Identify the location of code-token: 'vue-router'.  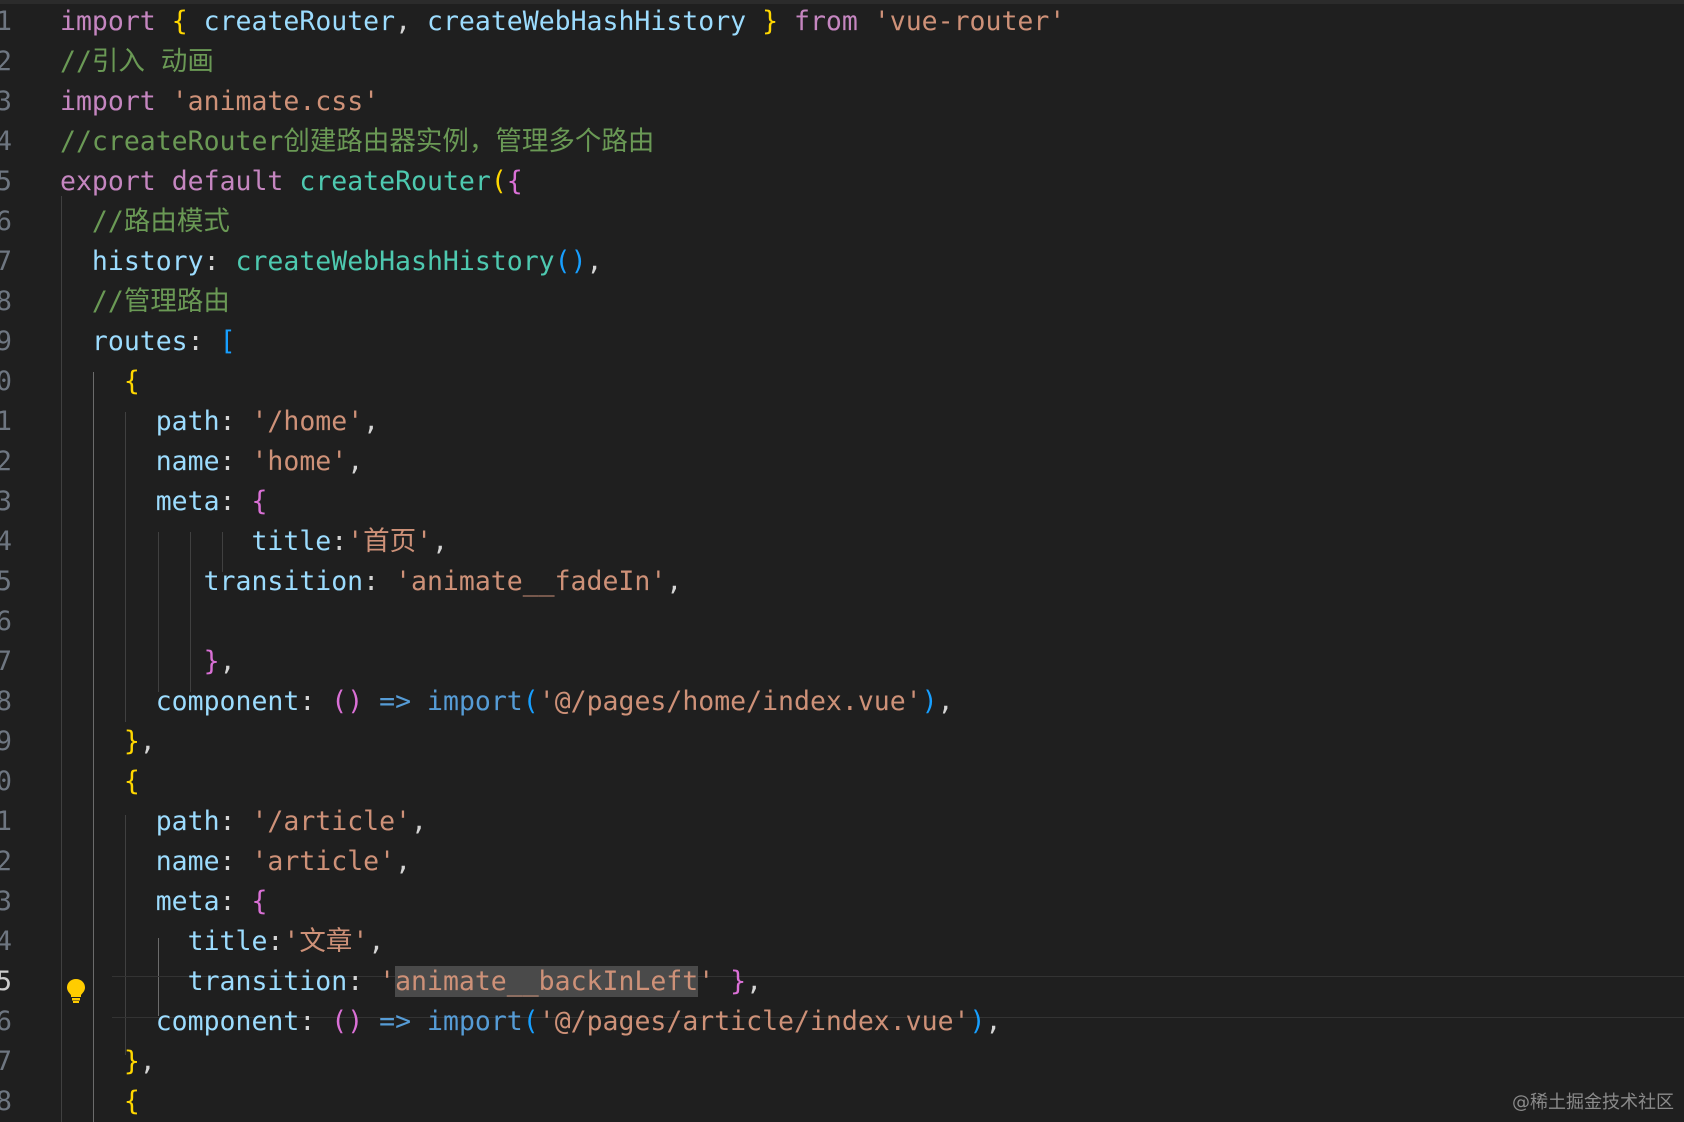
(969, 21).